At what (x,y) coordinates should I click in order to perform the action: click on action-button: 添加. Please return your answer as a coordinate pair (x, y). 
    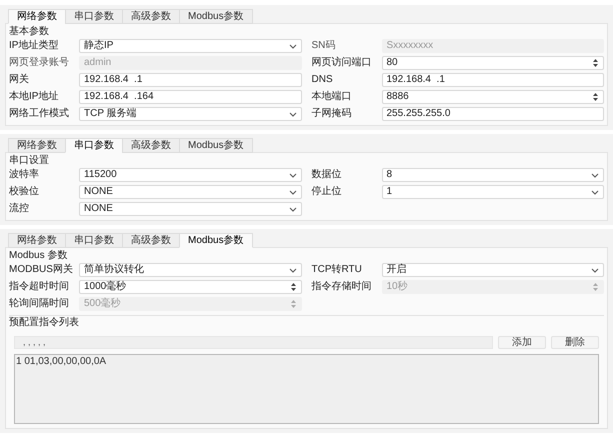
    Looking at the image, I should click on (522, 342).